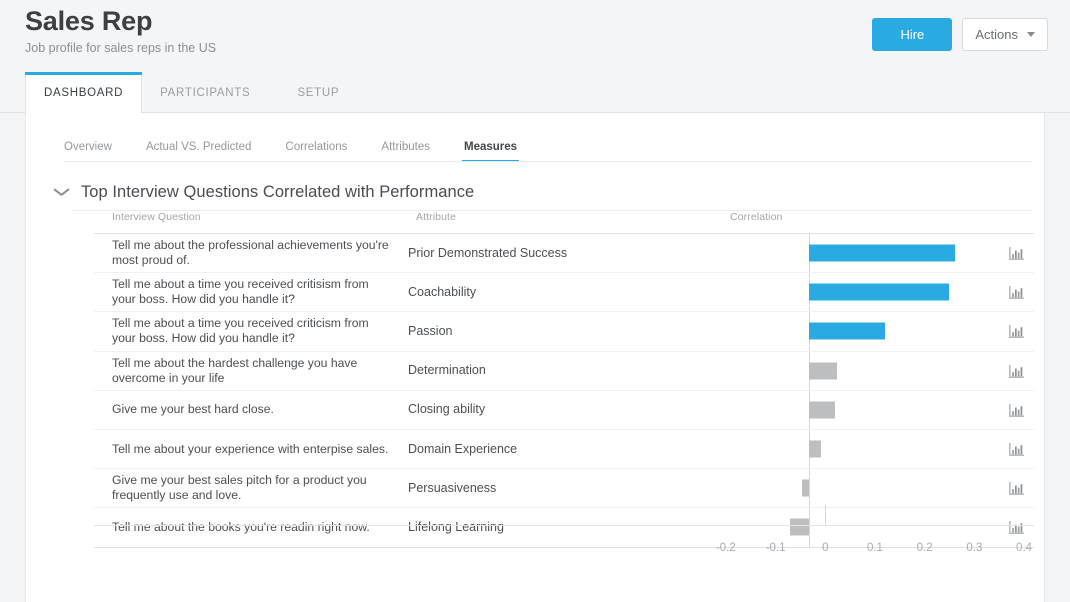 This screenshot has height=602, width=1070. I want to click on axis-tick-label: -0.1, so click(775, 548).